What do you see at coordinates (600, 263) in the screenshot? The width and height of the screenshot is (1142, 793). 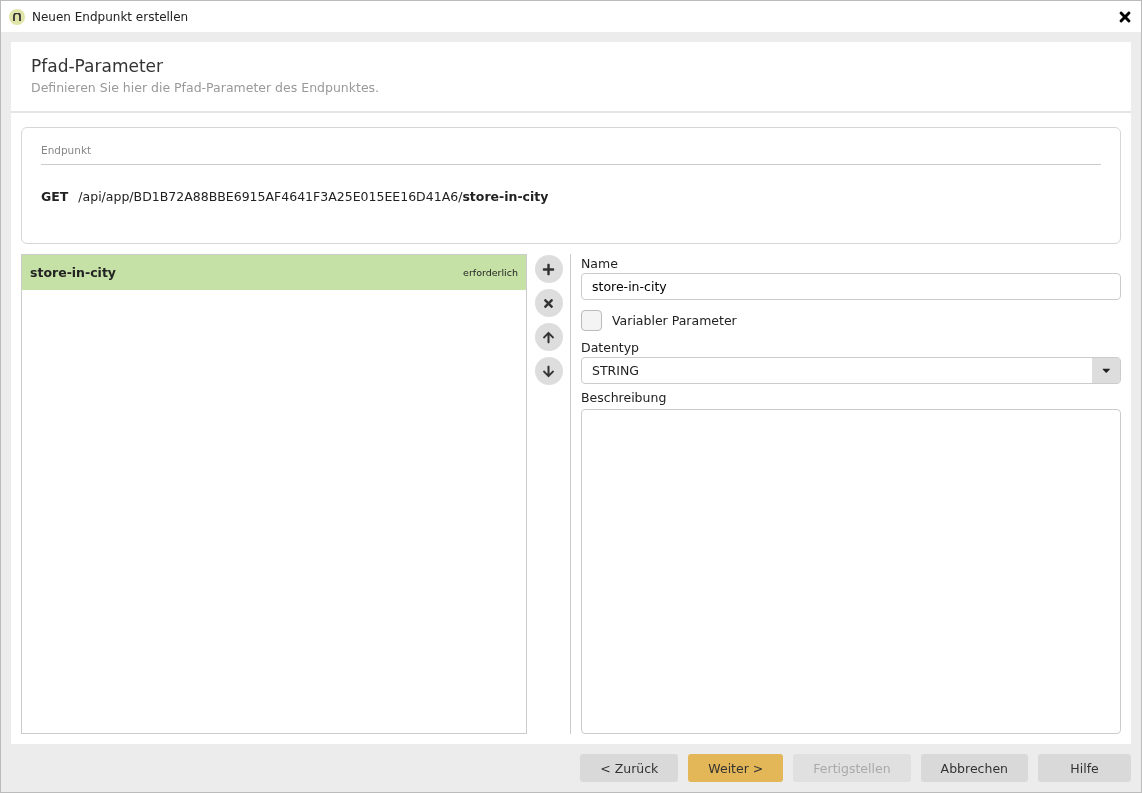 I see `name-label: Name` at bounding box center [600, 263].